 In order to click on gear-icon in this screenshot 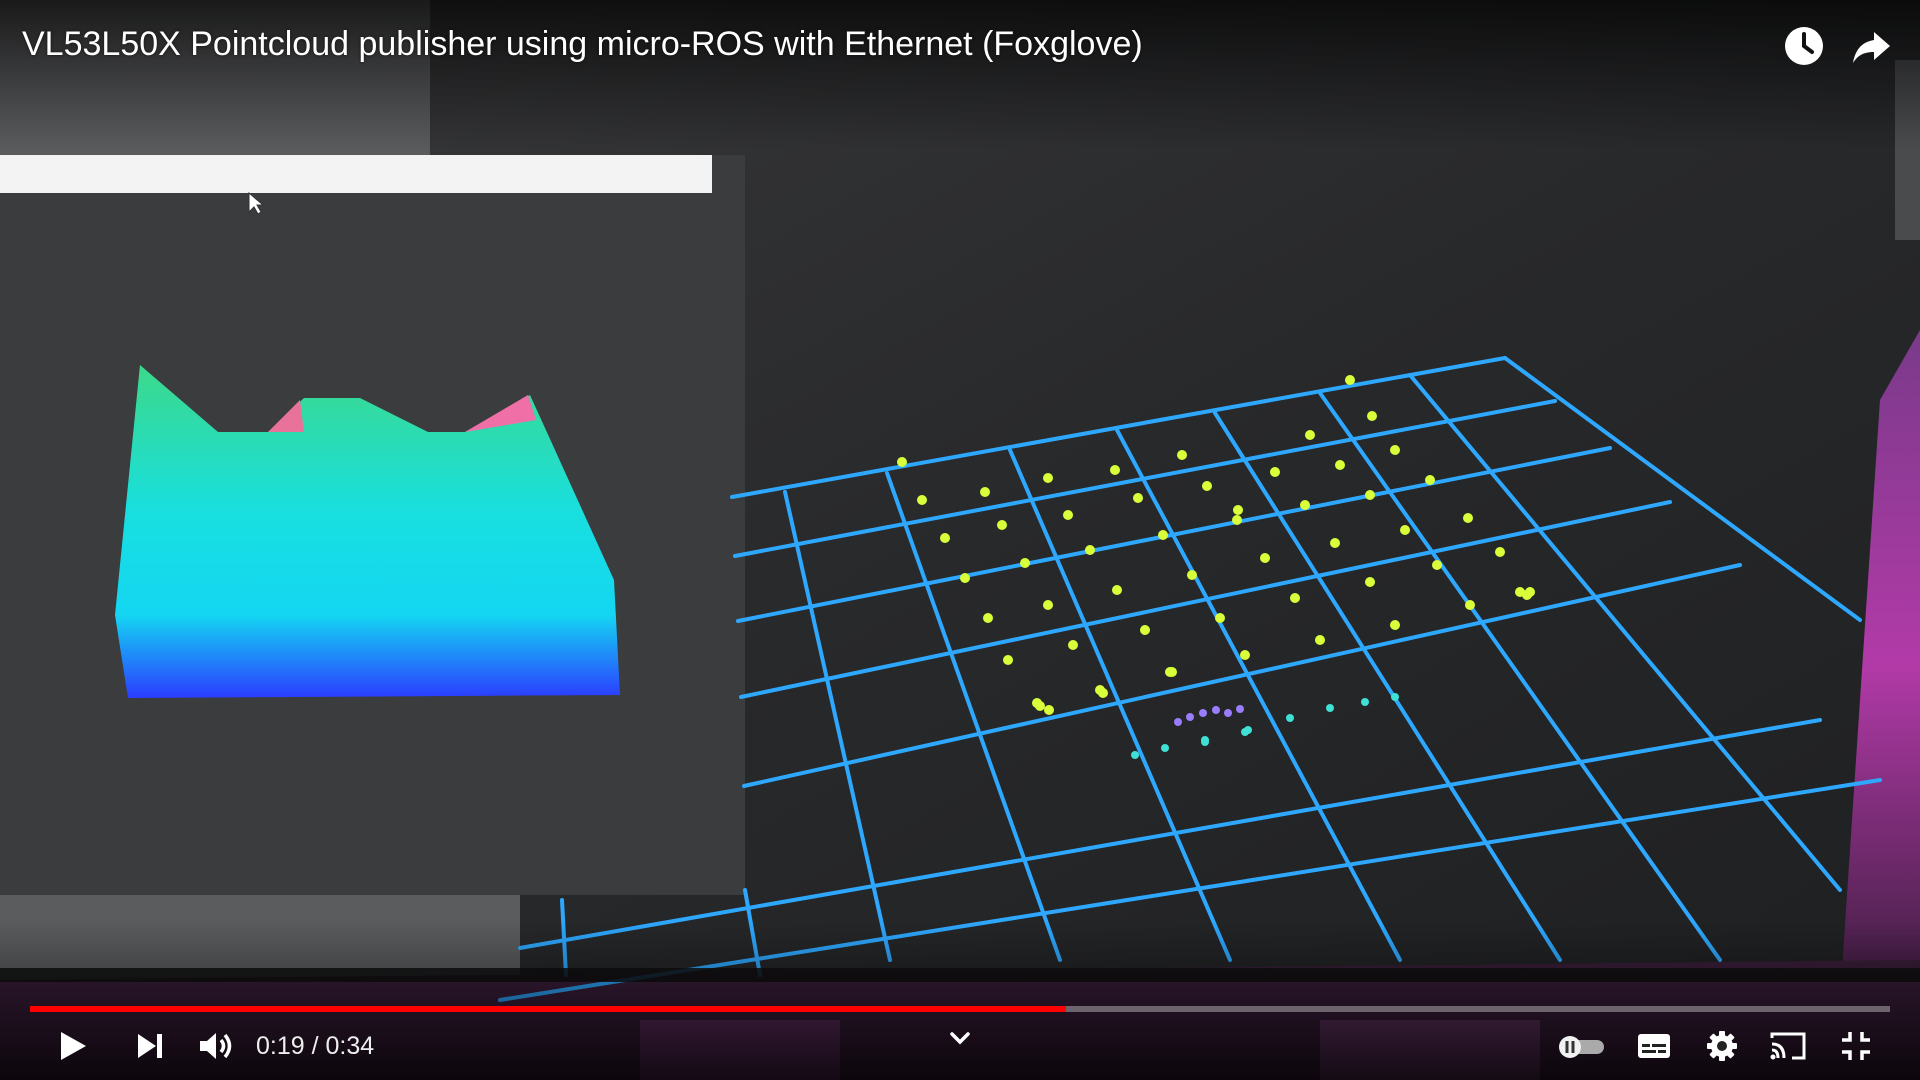, I will do `click(1722, 1046)`.